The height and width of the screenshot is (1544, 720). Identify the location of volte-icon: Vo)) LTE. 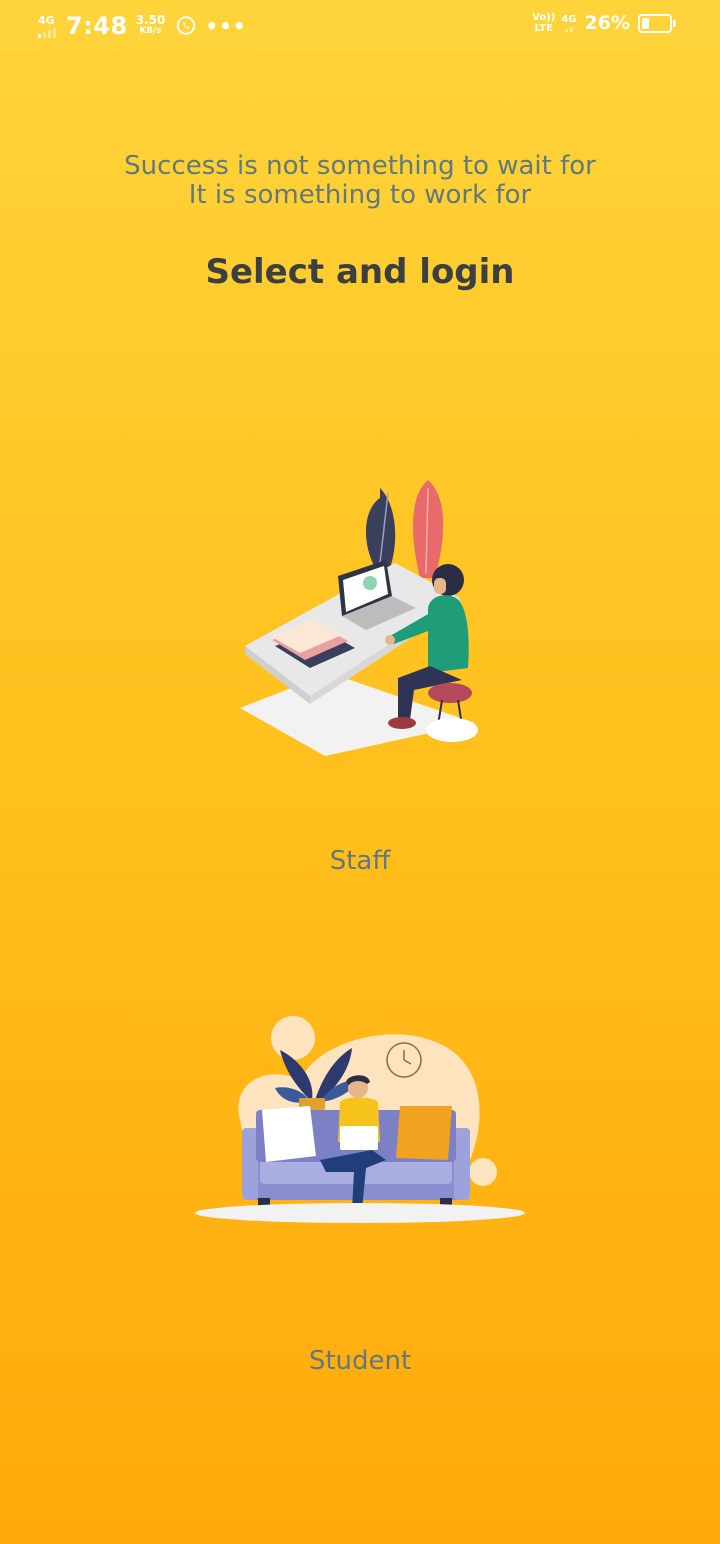
(543, 23).